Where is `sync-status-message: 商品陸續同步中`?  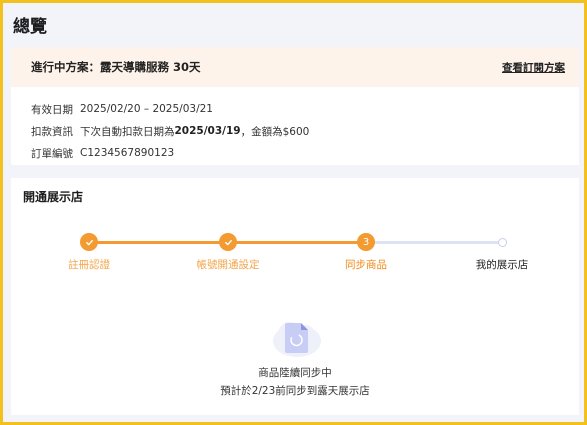
sync-status-message: 商品陸續同步中 is located at coordinates (295, 373).